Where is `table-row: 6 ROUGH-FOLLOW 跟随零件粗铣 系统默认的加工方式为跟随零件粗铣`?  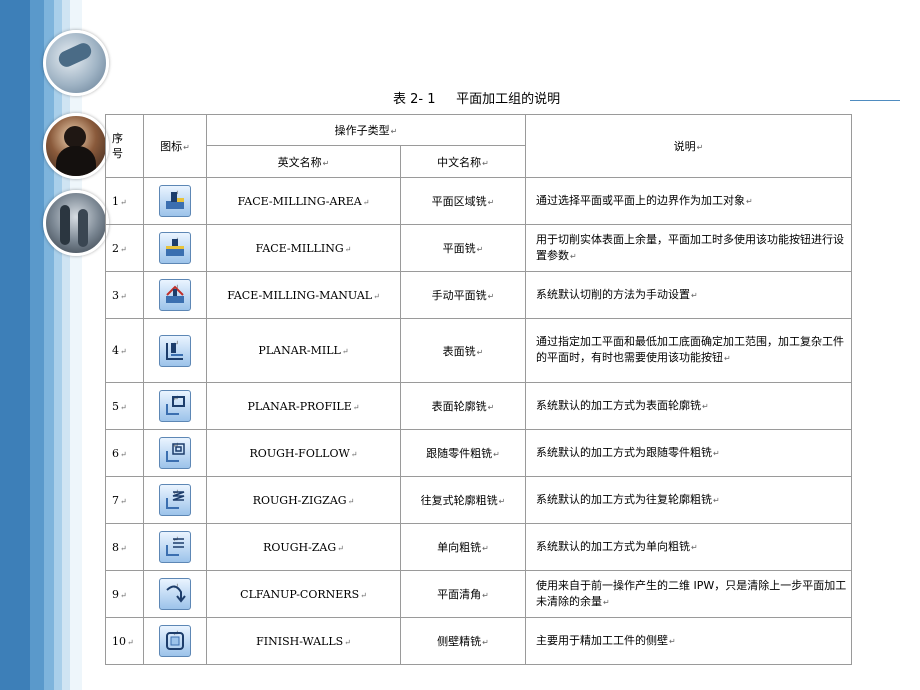
table-row: 6 ROUGH-FOLLOW 跟随零件粗铣 系统默认的加工方式为跟随零件粗铣 is located at coordinates (479, 453).